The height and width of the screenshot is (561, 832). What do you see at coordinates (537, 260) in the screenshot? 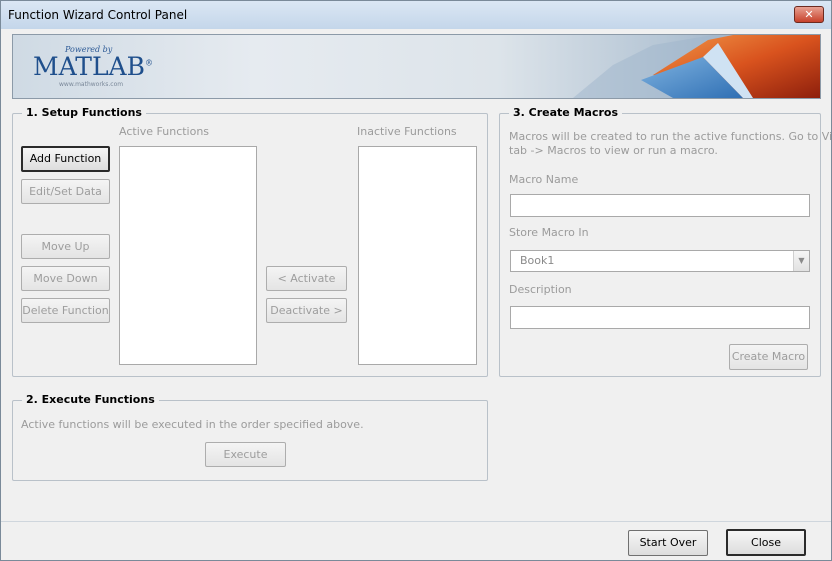
I see `store-macro-in-value: Book1` at bounding box center [537, 260].